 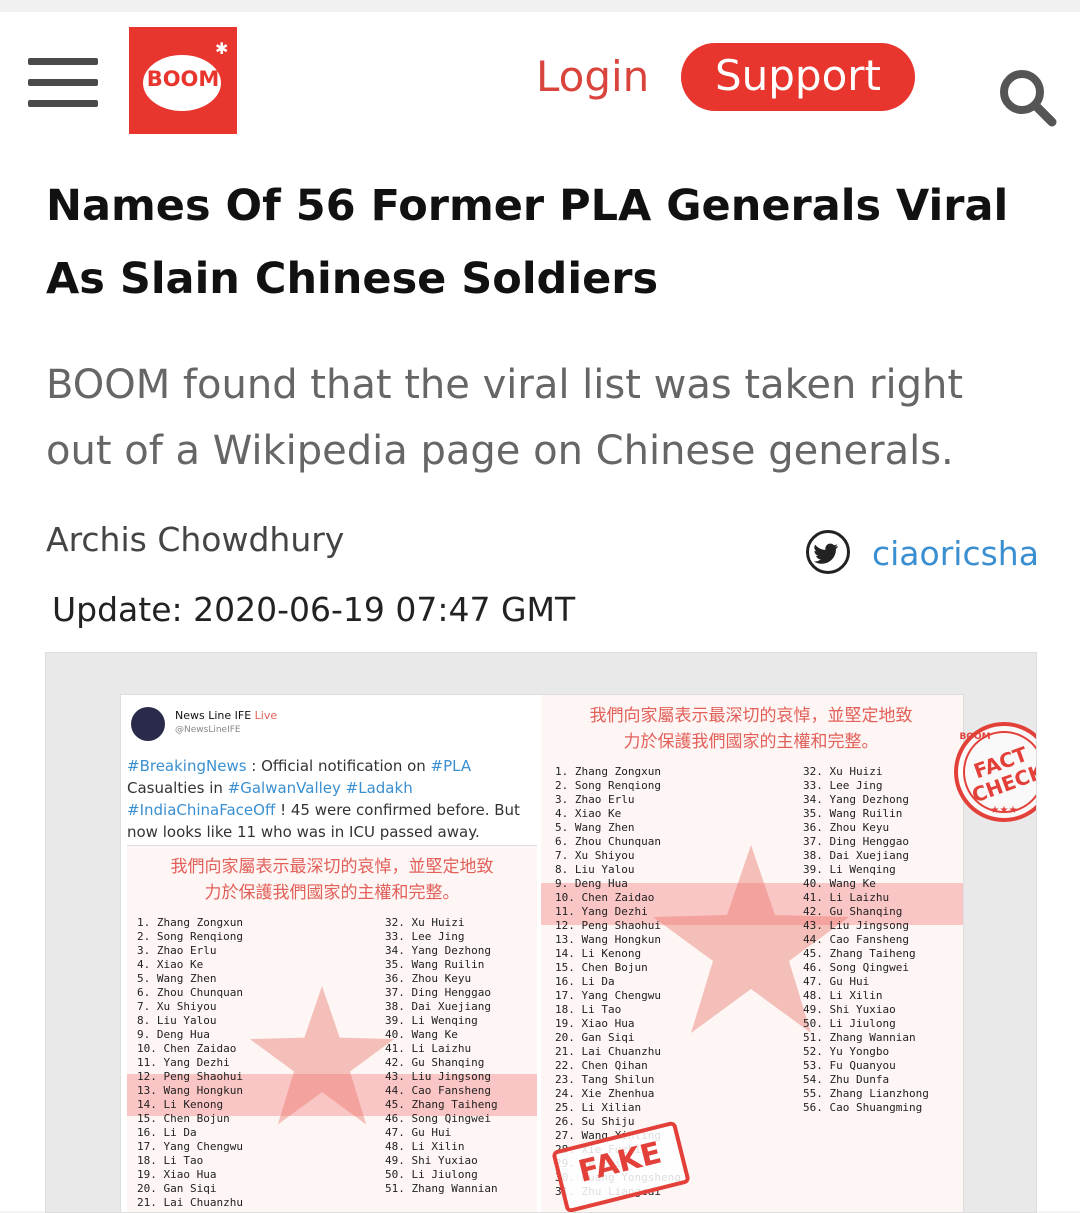 I want to click on tweet-author: News Line IFE Live, so click(x=226, y=715).